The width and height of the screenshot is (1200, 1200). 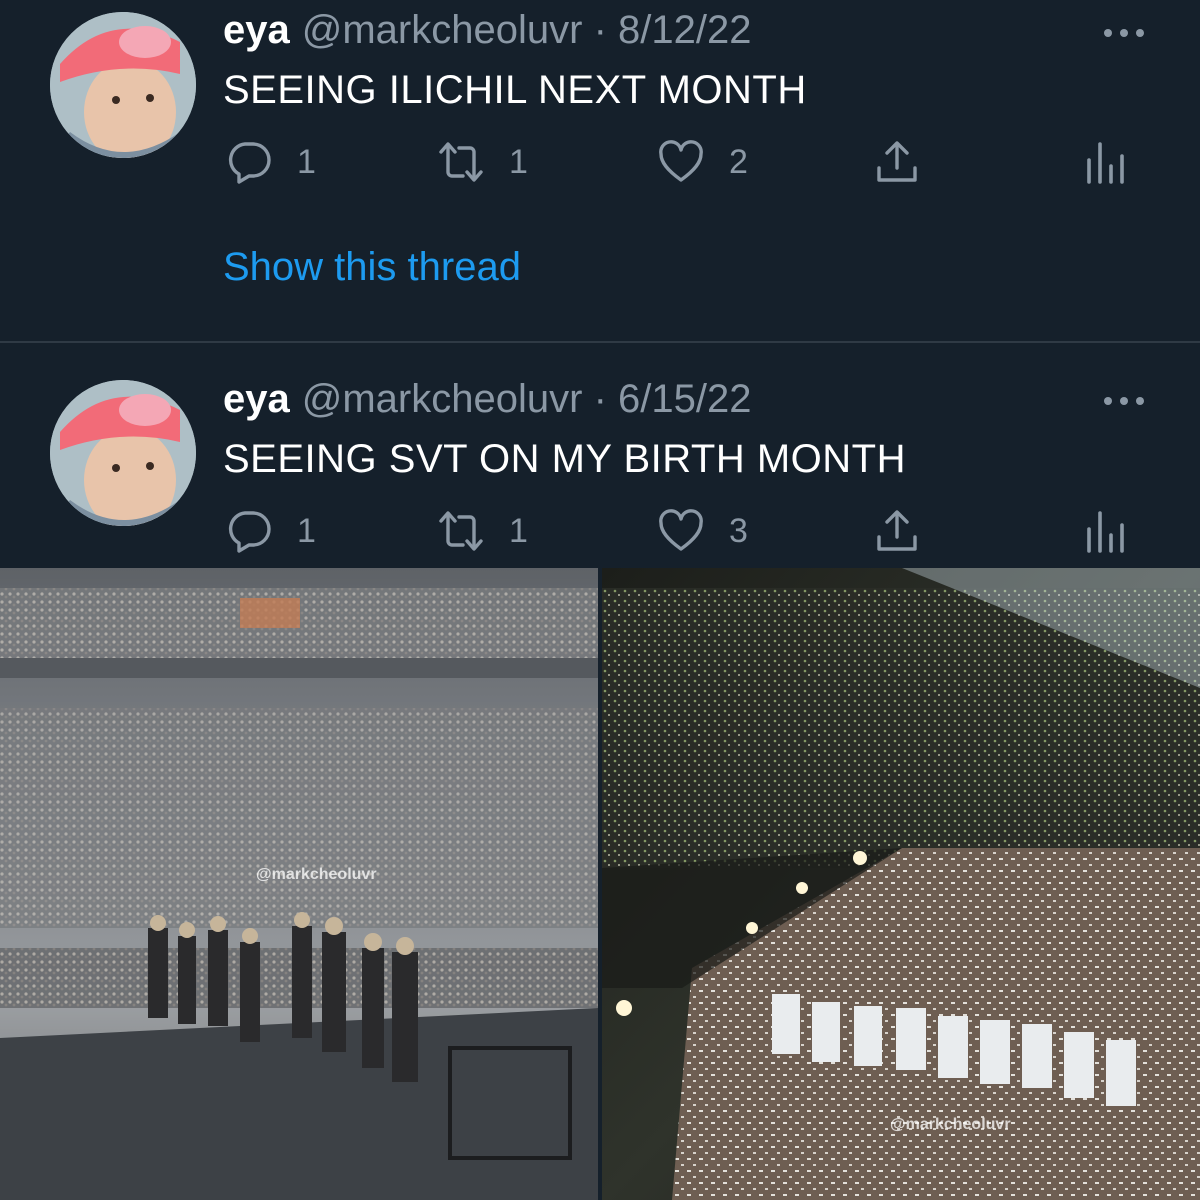 I want to click on tweet-actions: 1 1 2, so click(x=675, y=162).